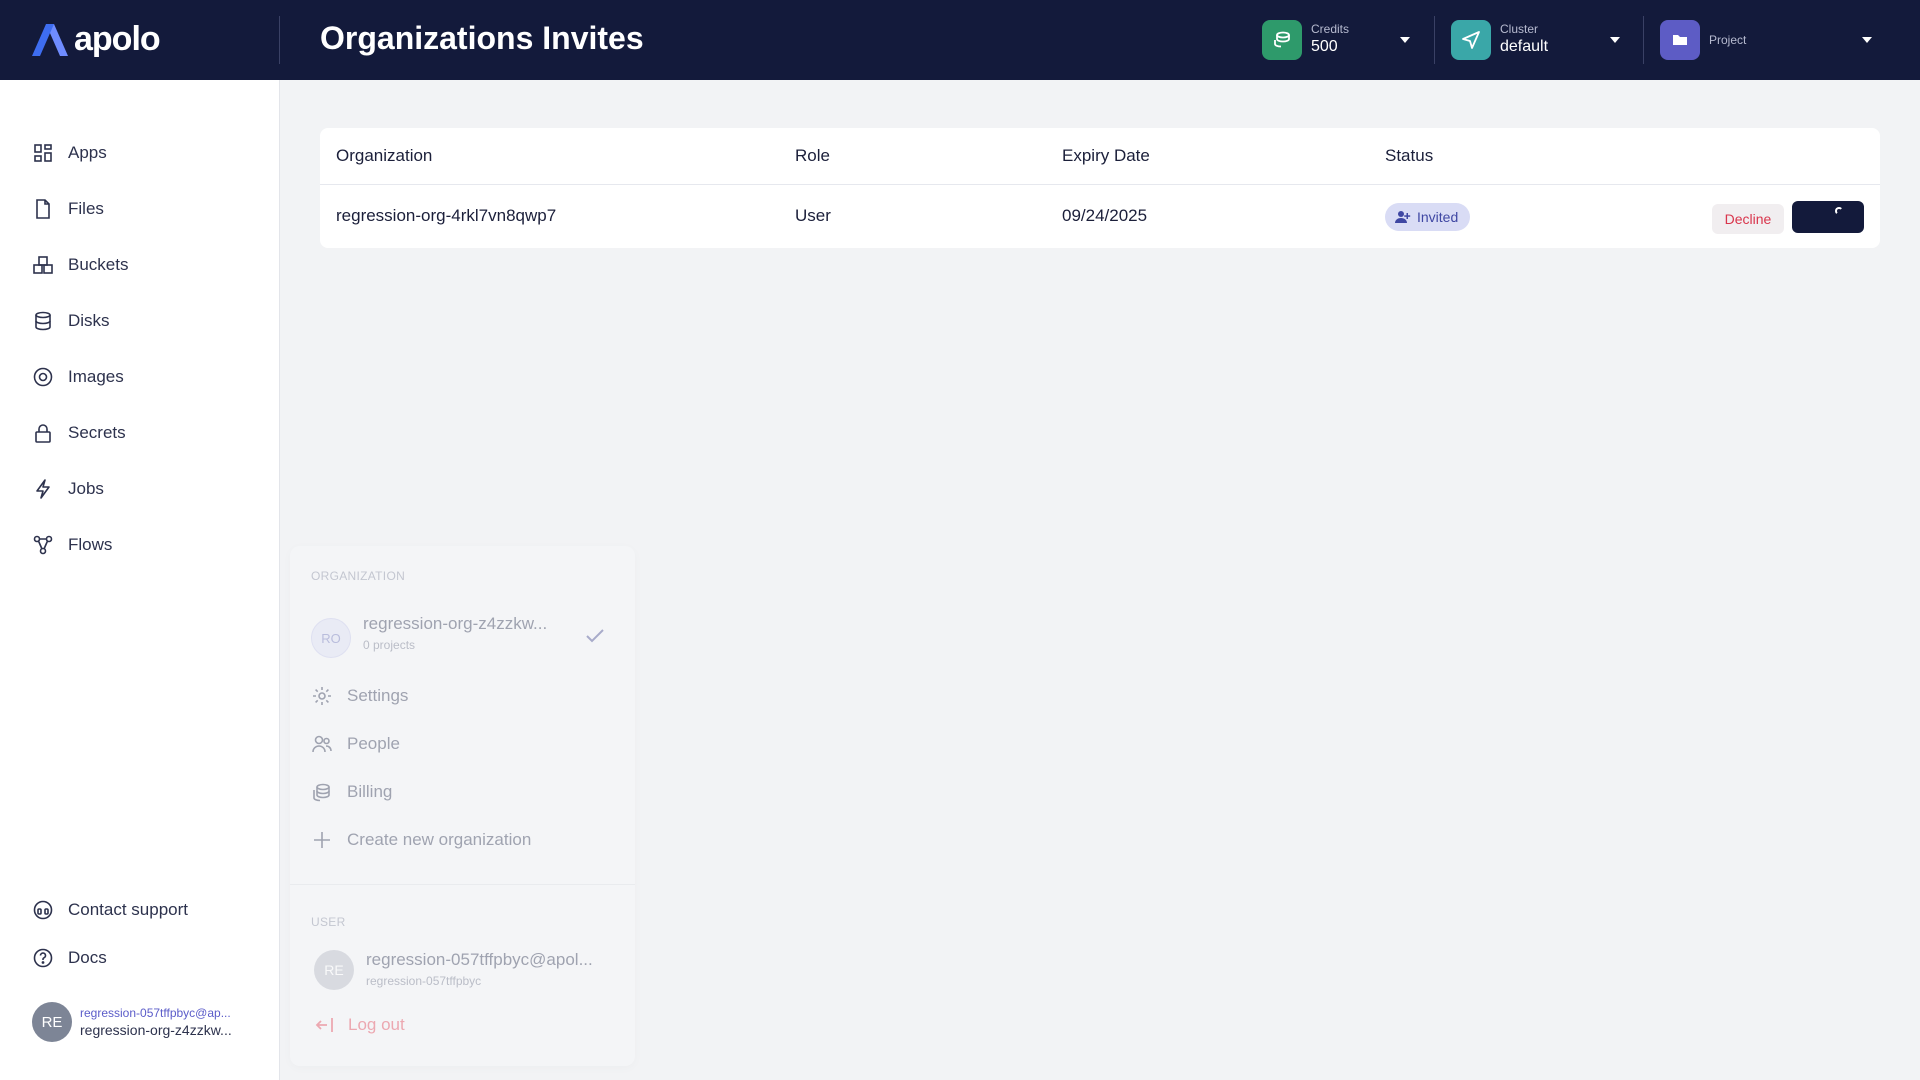 Image resolution: width=1920 pixels, height=1080 pixels. I want to click on headset-icon, so click(43, 910).